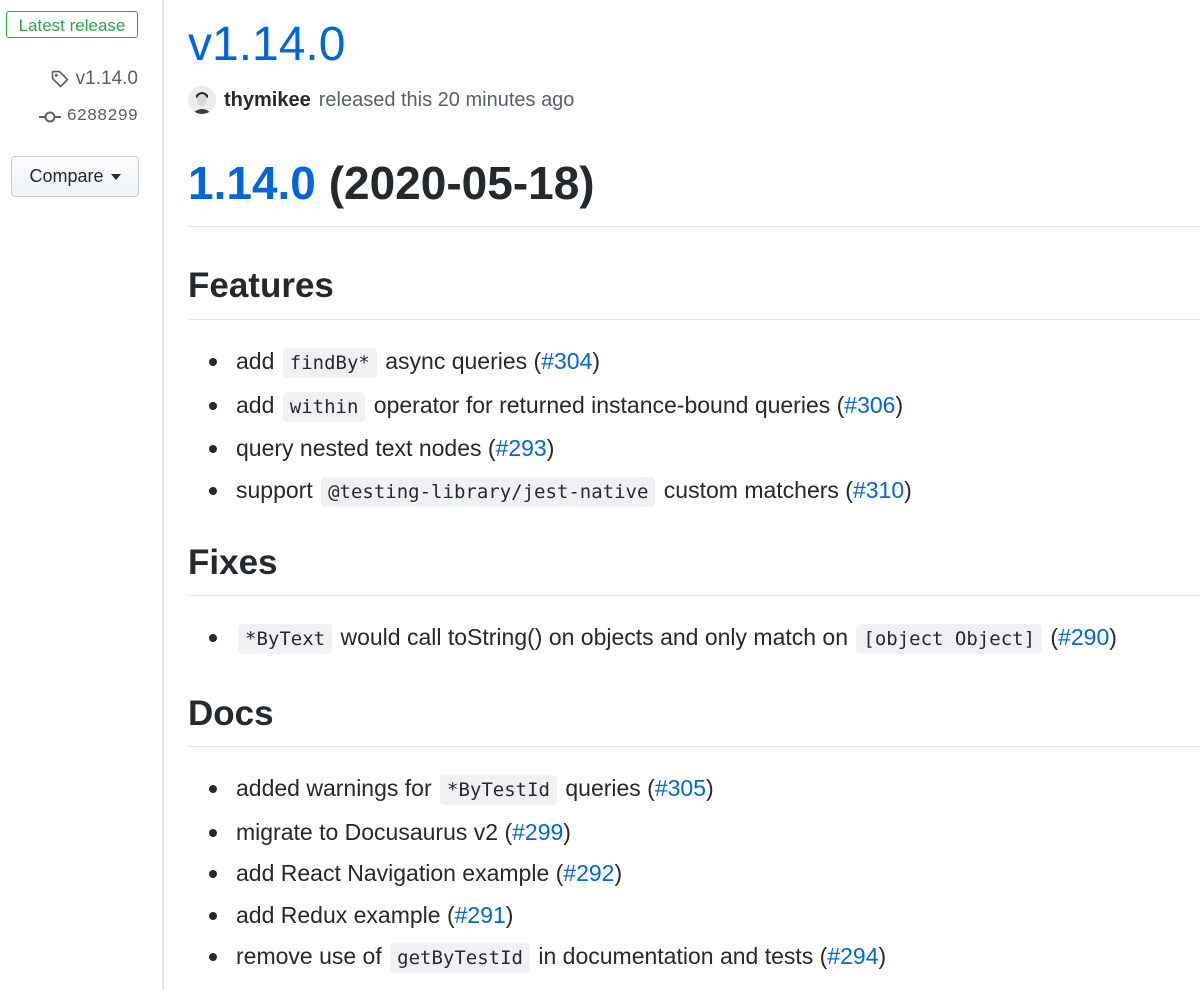 This screenshot has height=990, width=1200. What do you see at coordinates (680, 788) in the screenshot?
I see `issue-link: #305` at bounding box center [680, 788].